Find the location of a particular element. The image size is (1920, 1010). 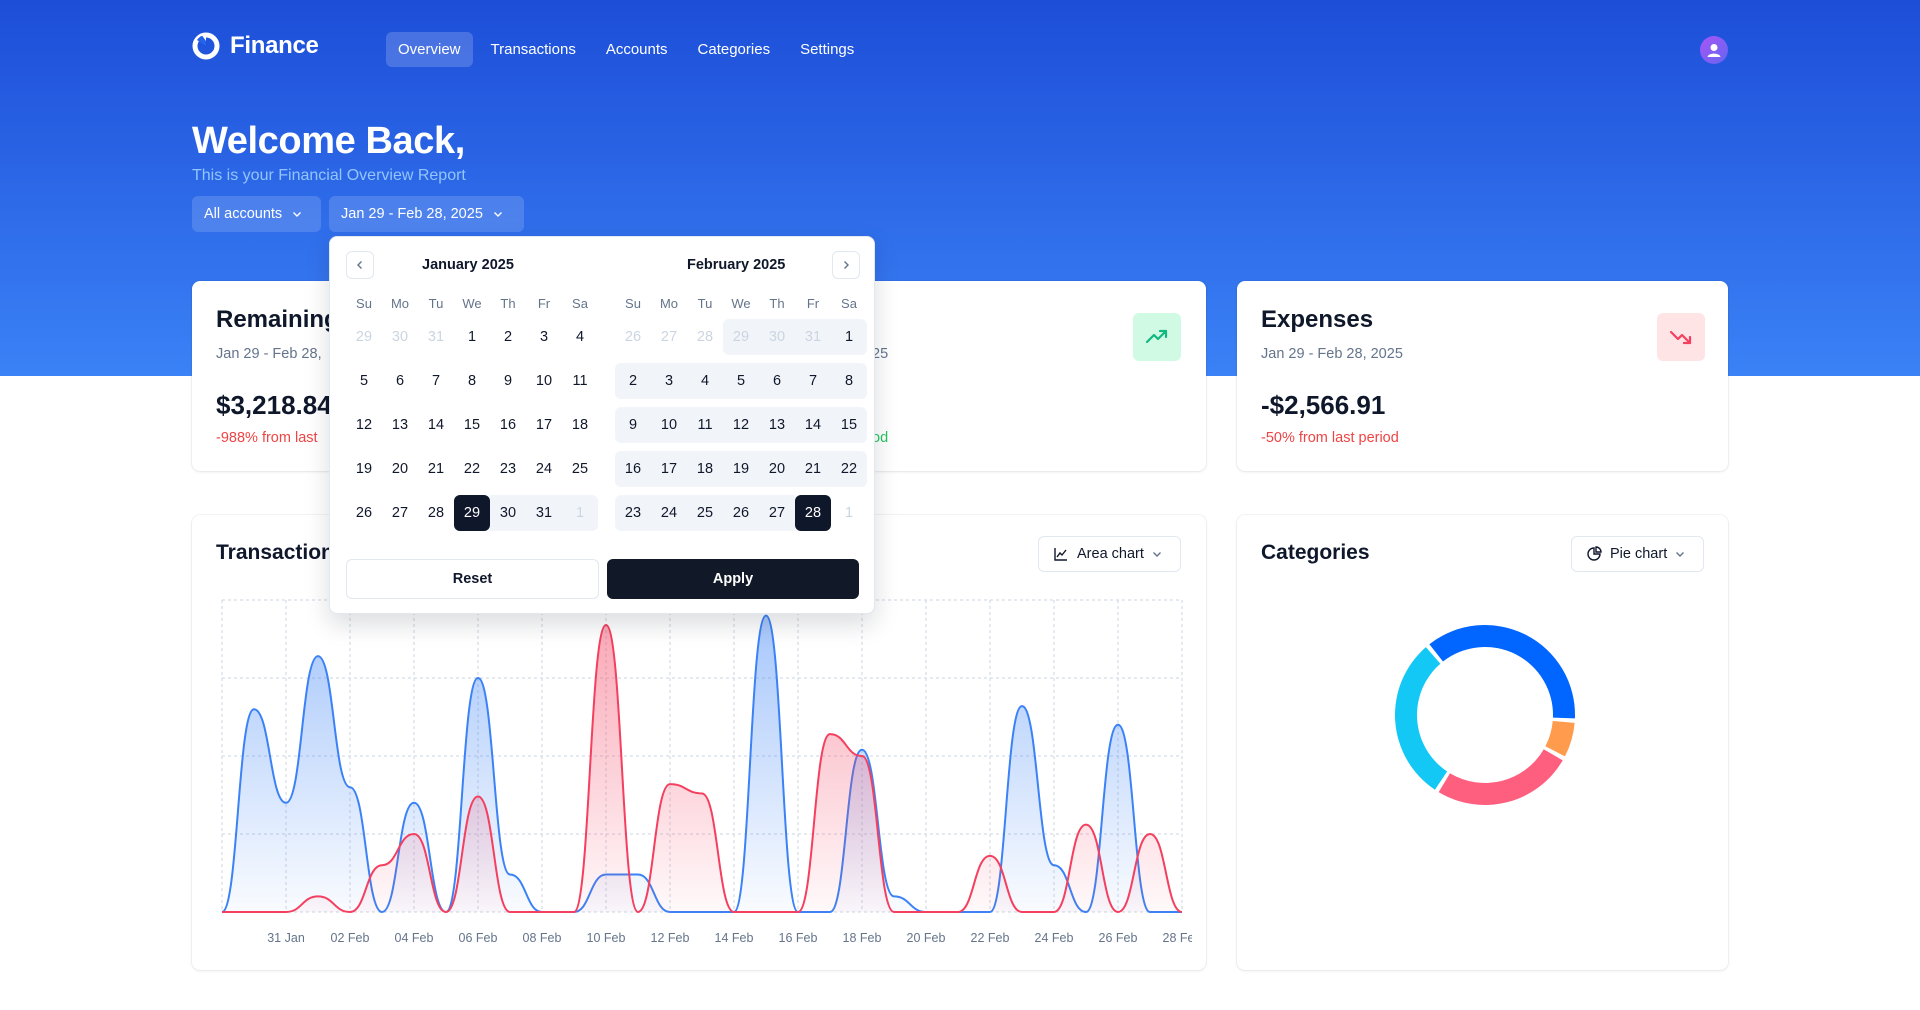

next-month-button is located at coordinates (846, 265).